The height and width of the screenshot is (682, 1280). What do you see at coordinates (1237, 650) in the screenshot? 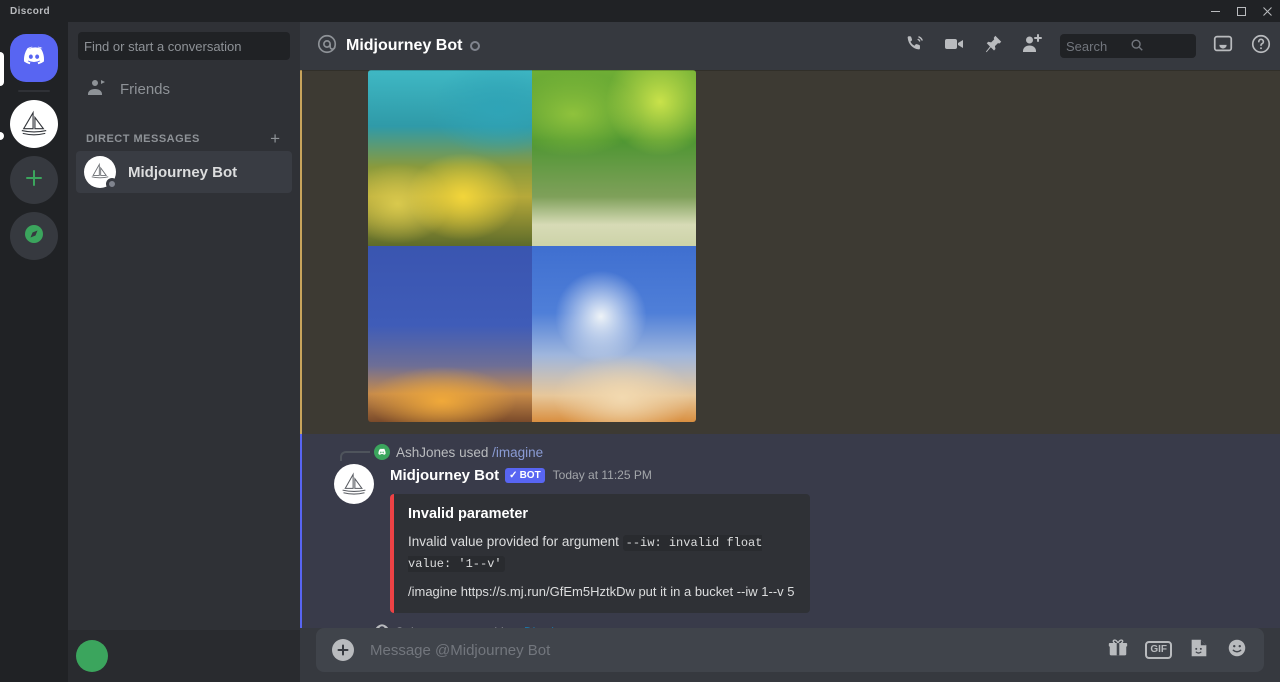
I see `emoji-icon` at bounding box center [1237, 650].